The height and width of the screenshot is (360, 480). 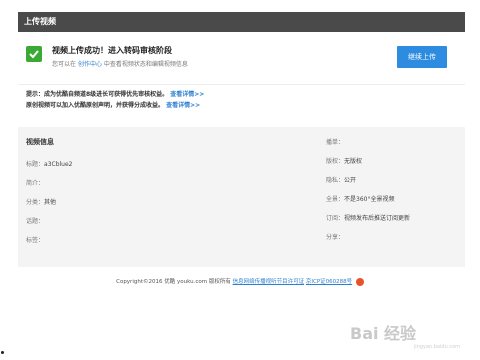 I want to click on success-title: 视频上传成功！进入转码审核阶段, so click(x=112, y=50).